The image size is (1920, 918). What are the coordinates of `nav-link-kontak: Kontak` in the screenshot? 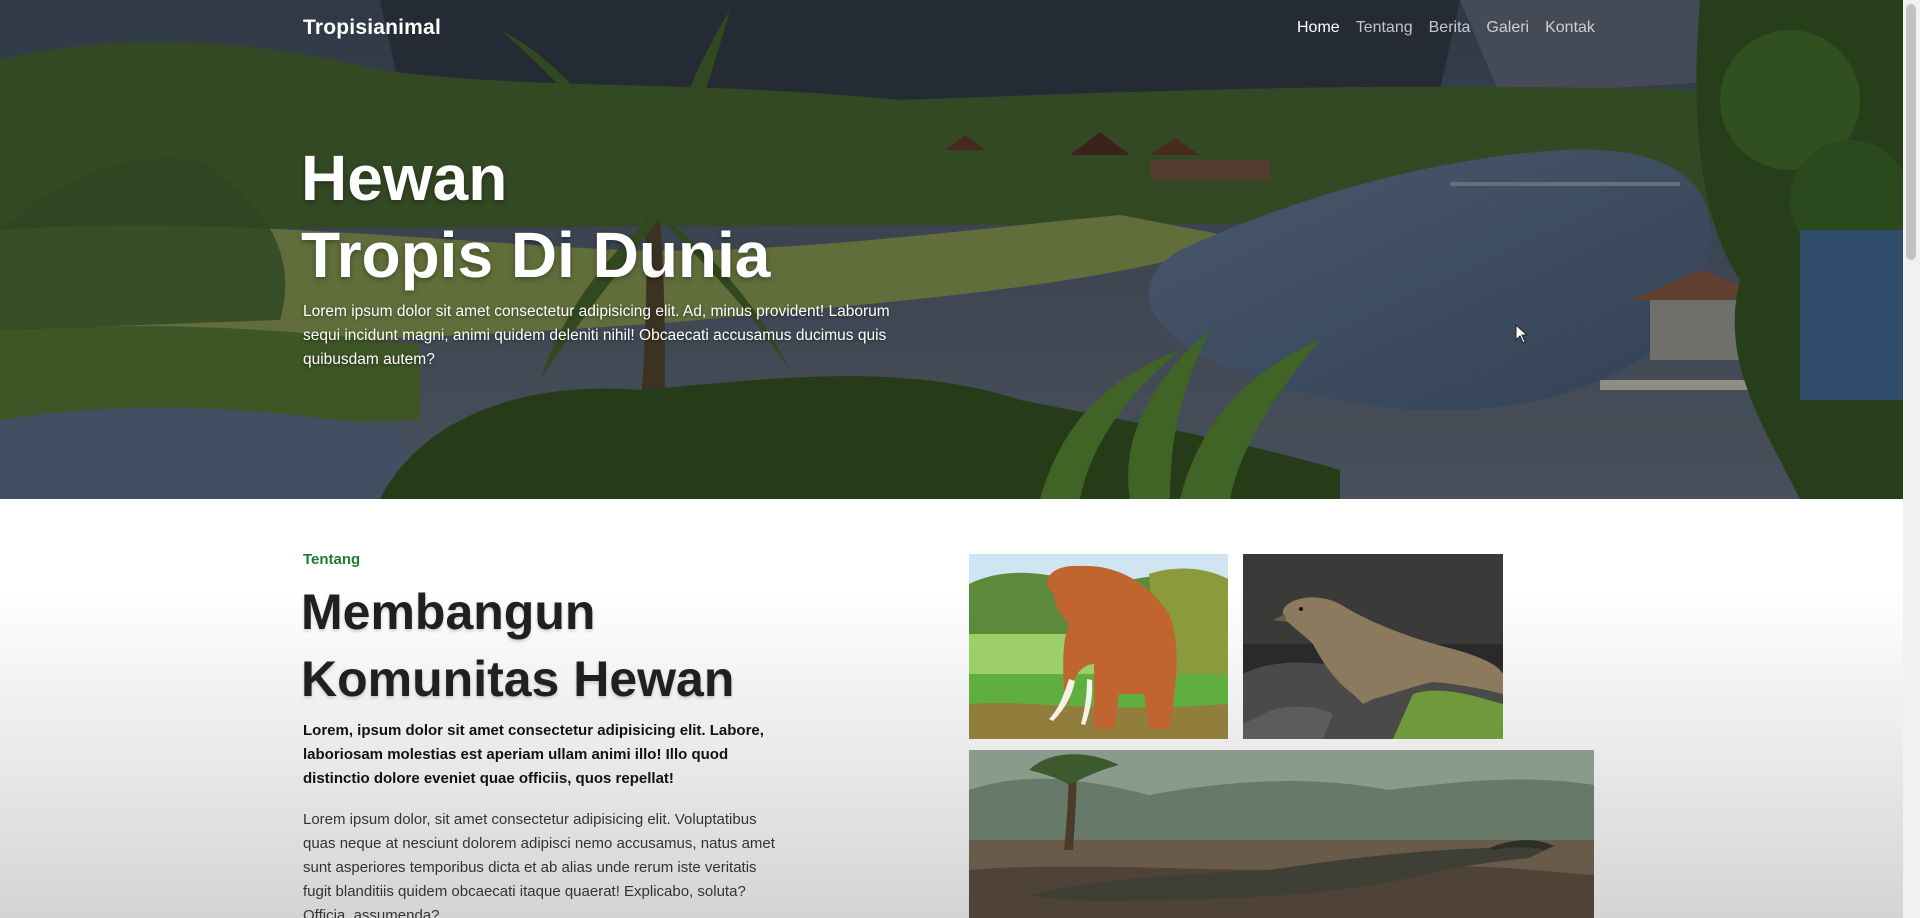 It's located at (1570, 28).